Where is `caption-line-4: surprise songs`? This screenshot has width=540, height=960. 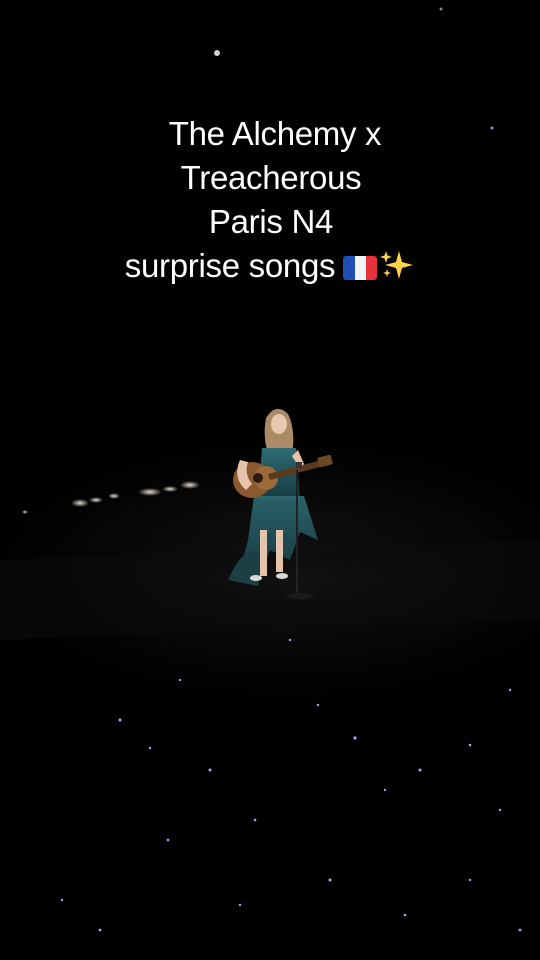 caption-line-4: surprise songs is located at coordinates (270, 266).